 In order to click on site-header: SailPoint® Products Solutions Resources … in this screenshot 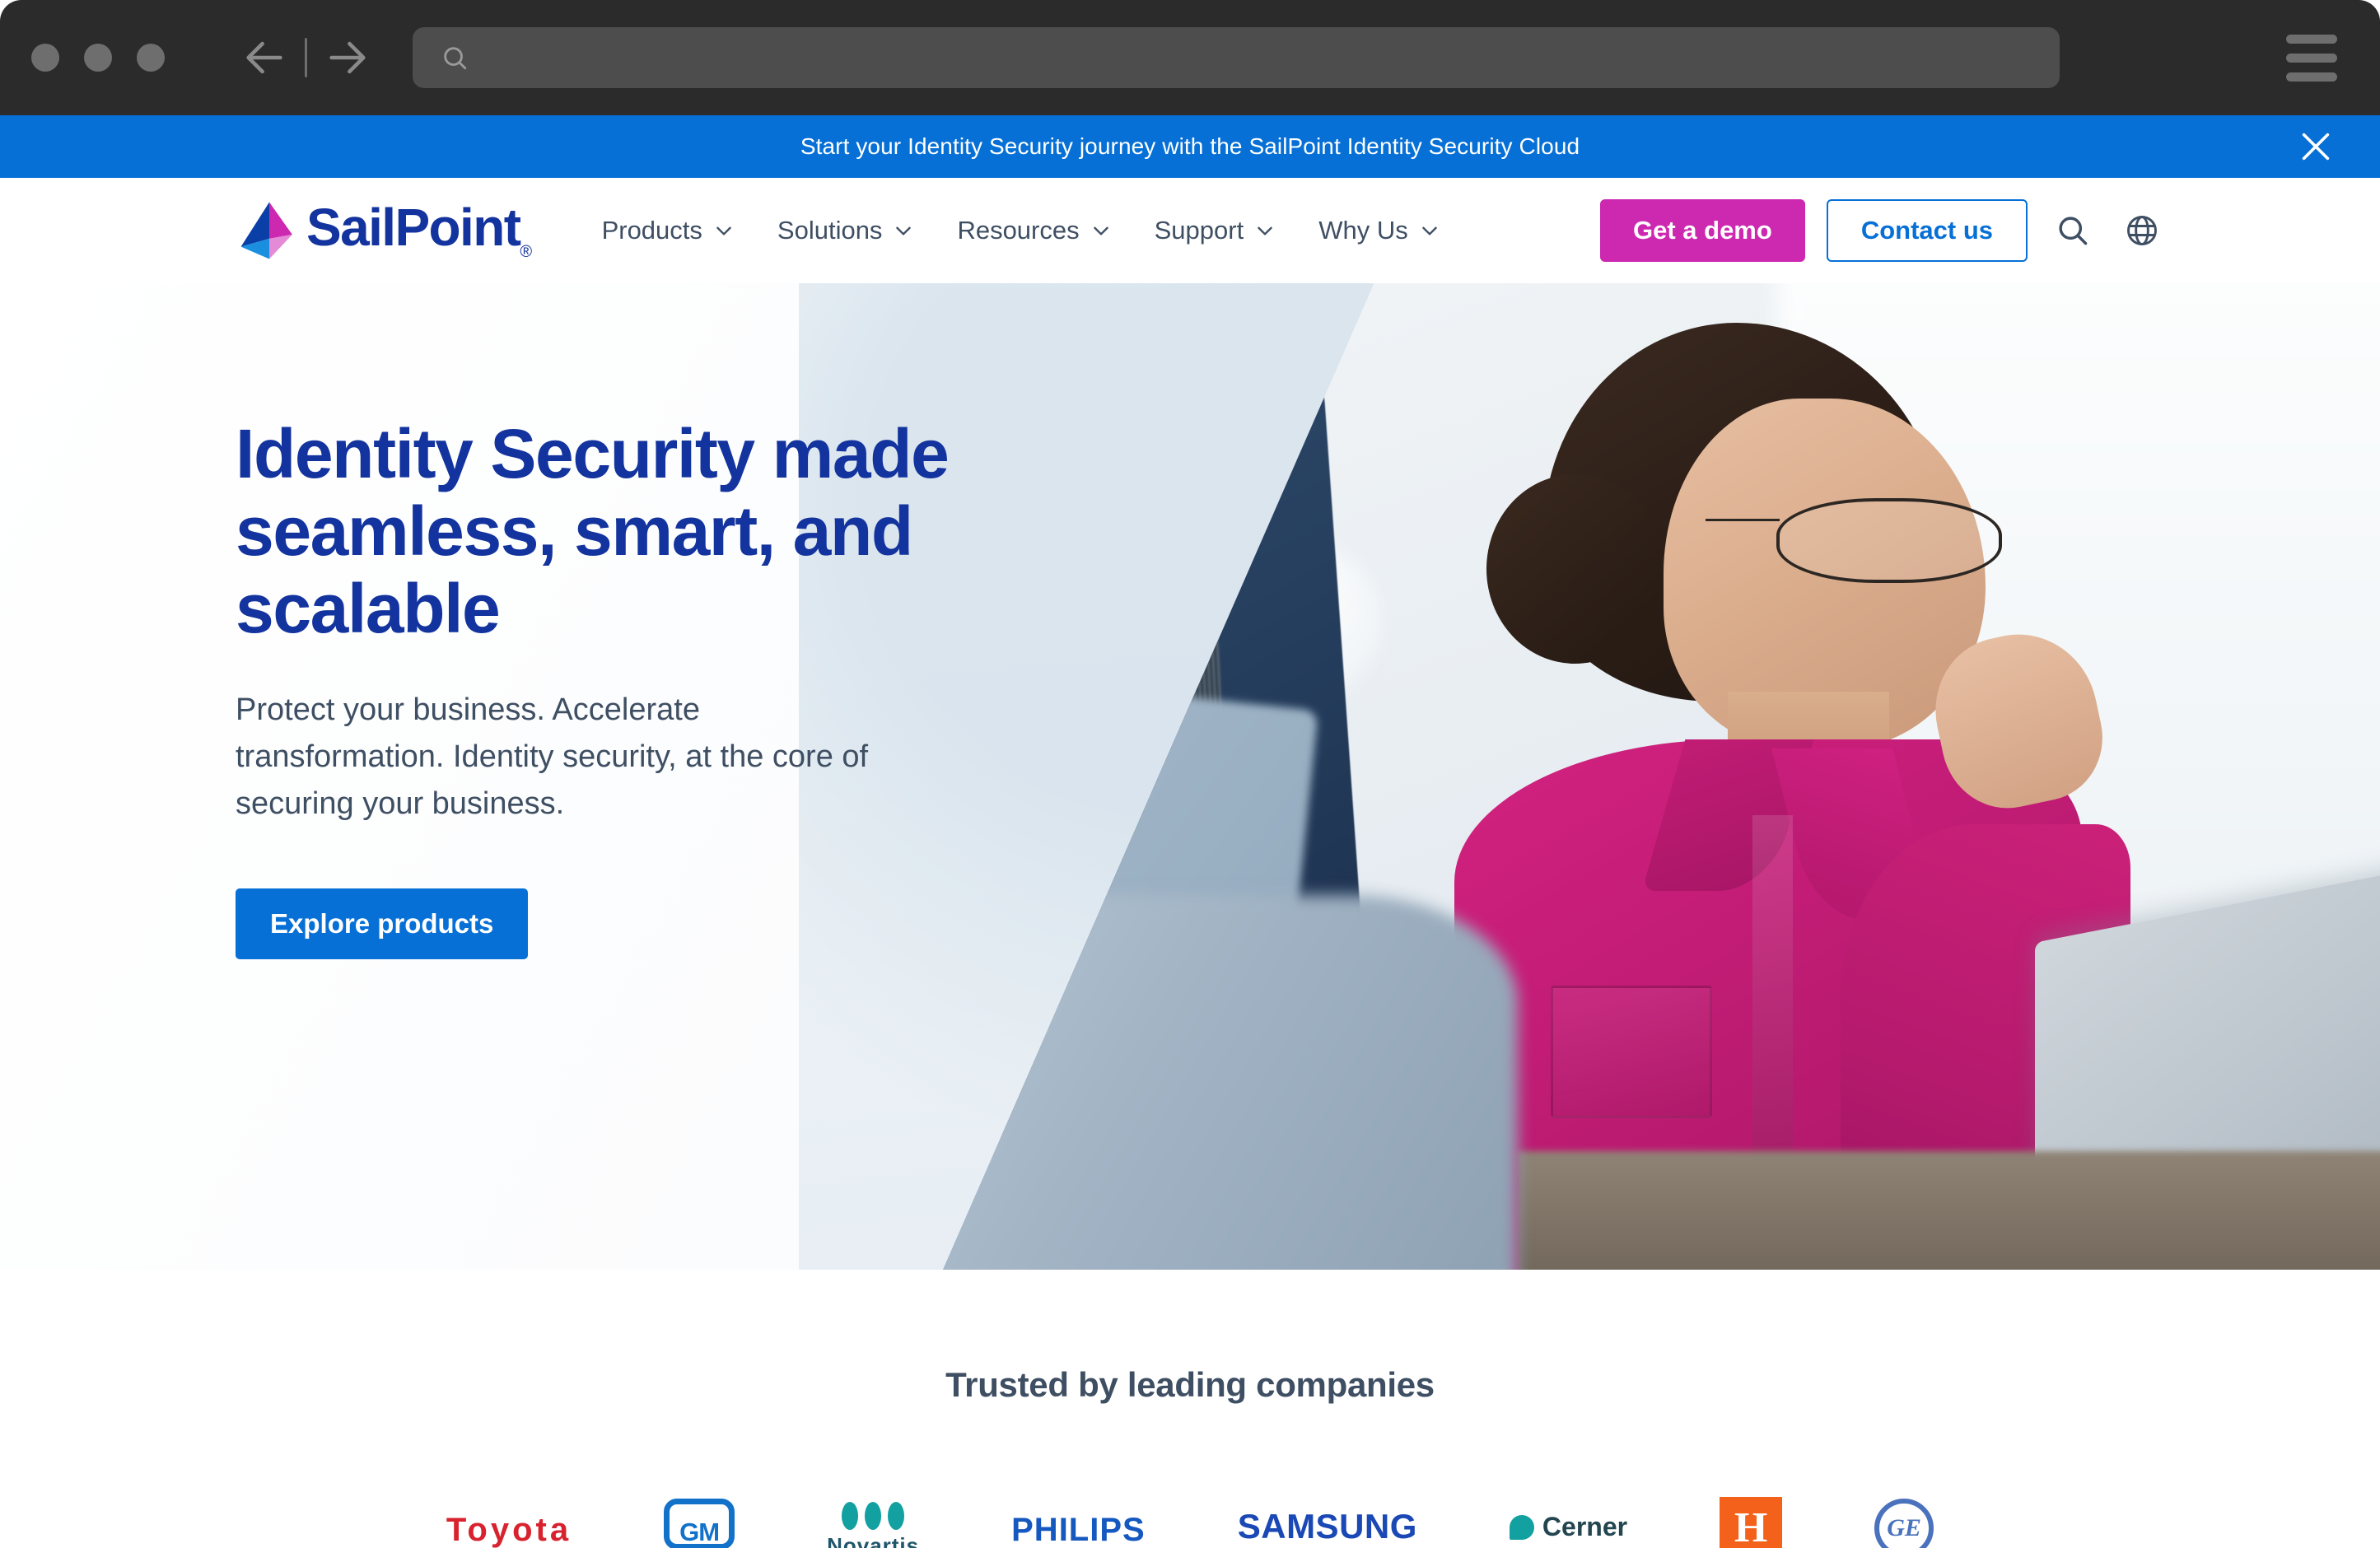, I will do `click(1190, 231)`.